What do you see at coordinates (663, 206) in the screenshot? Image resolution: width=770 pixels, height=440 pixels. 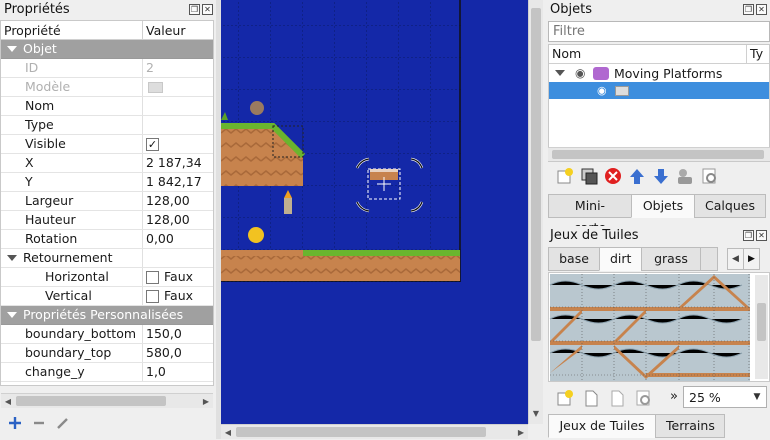 I see `tab-objects: Objets` at bounding box center [663, 206].